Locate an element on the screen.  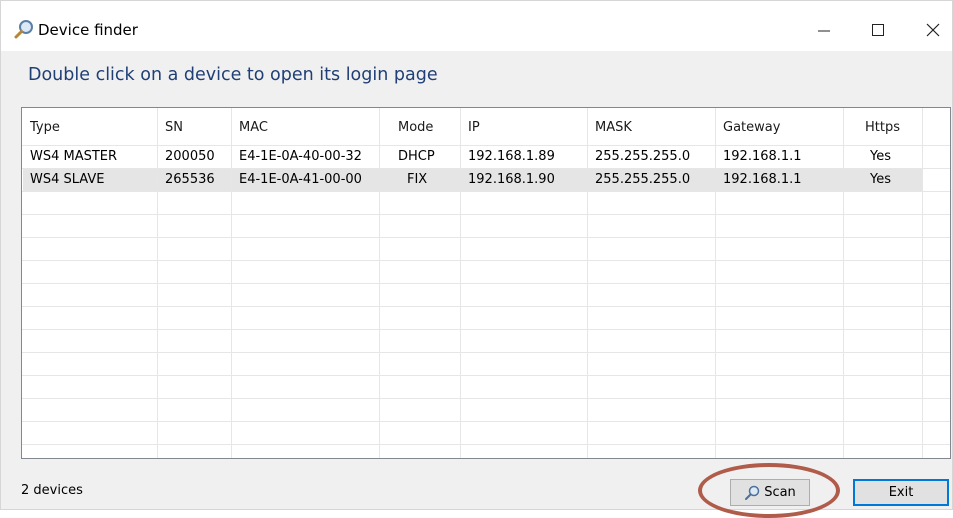
close-icon is located at coordinates (933, 31).